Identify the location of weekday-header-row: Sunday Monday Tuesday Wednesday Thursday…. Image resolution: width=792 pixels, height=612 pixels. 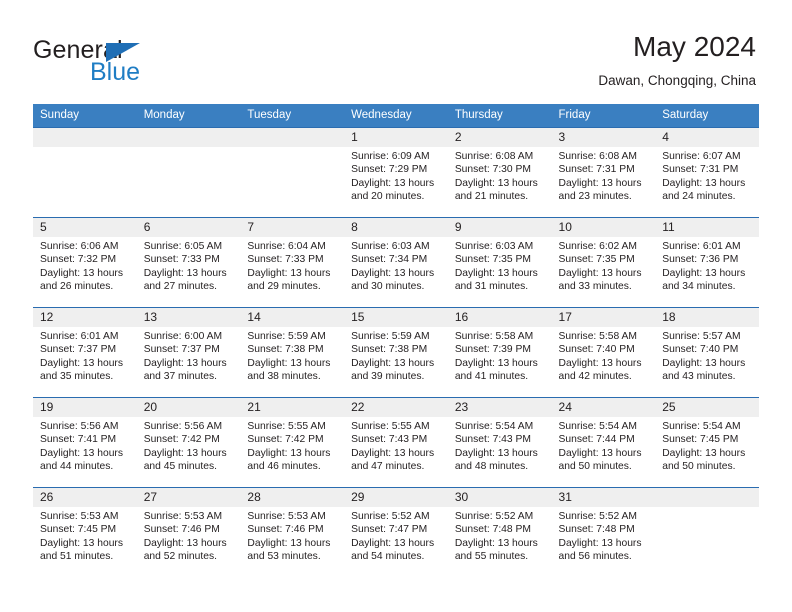
(396, 115).